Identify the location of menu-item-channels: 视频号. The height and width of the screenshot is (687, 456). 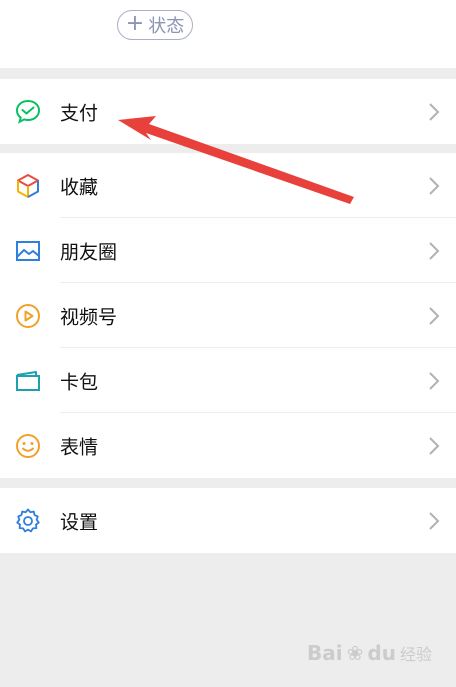
(228, 315).